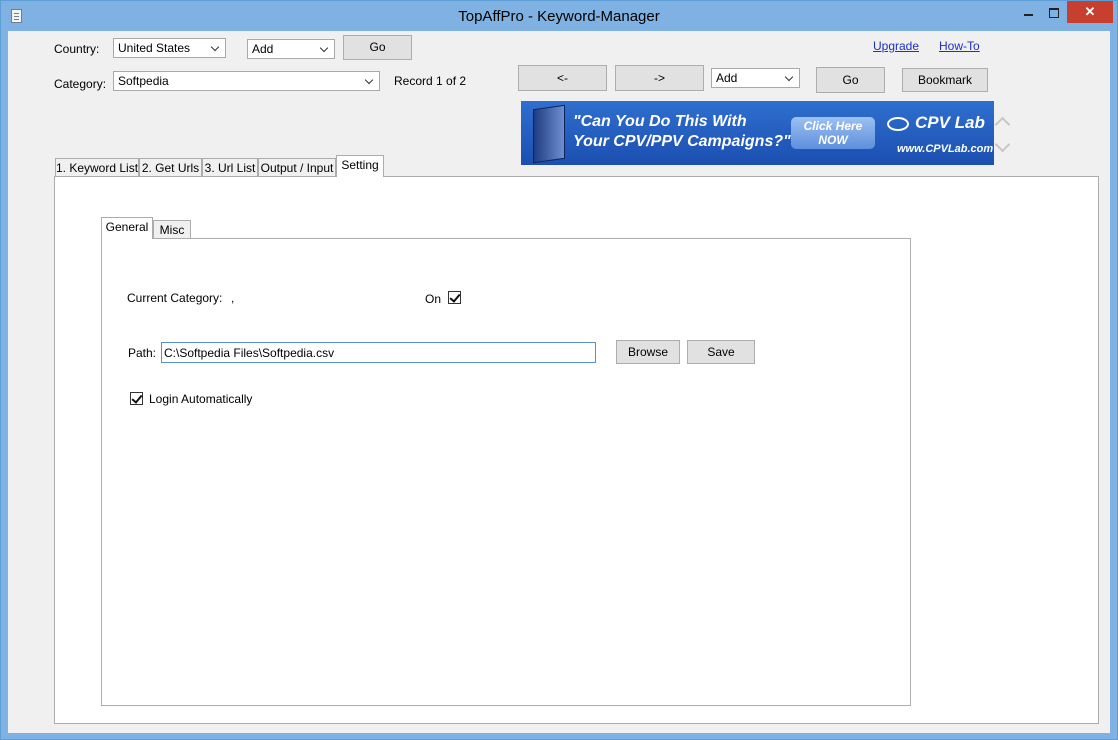  I want to click on on-label: On, so click(433, 299).